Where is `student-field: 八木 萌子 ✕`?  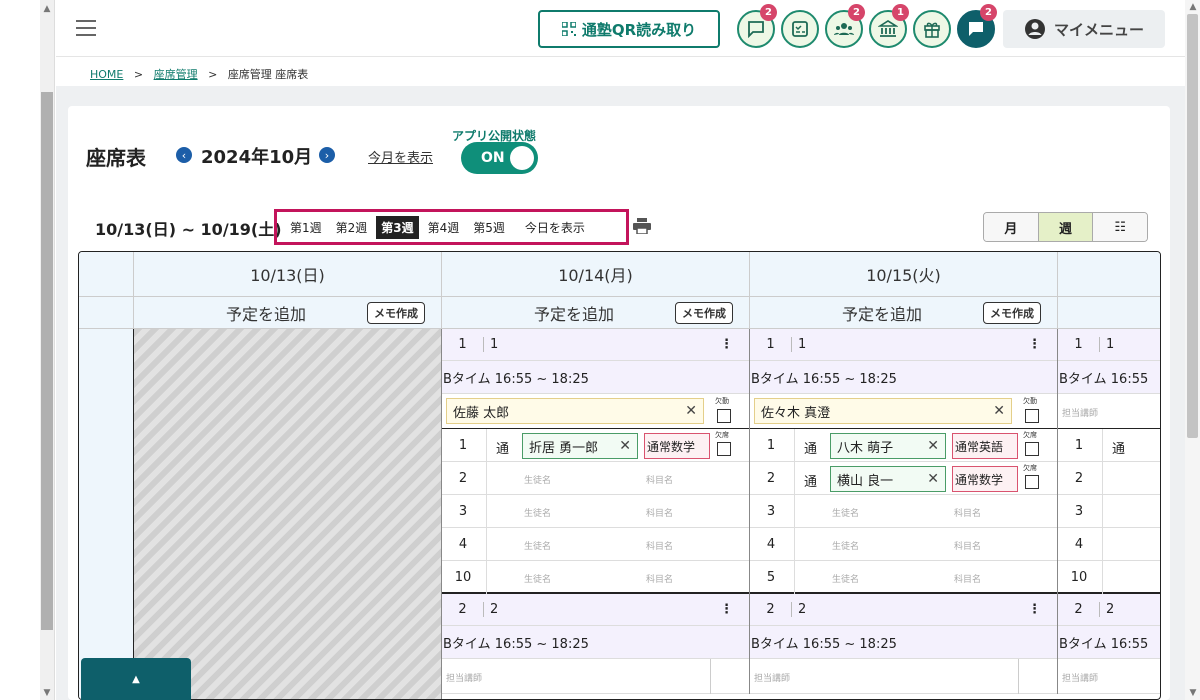 student-field: 八木 萌子 ✕ is located at coordinates (888, 446).